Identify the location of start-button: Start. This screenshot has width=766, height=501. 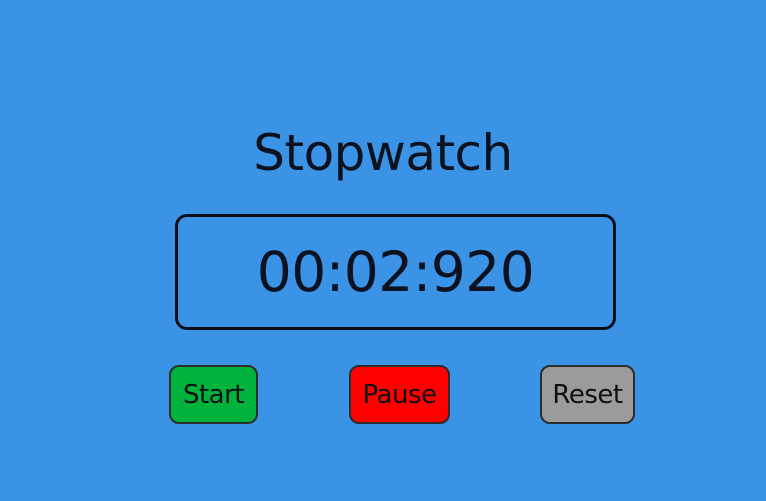
(213, 394).